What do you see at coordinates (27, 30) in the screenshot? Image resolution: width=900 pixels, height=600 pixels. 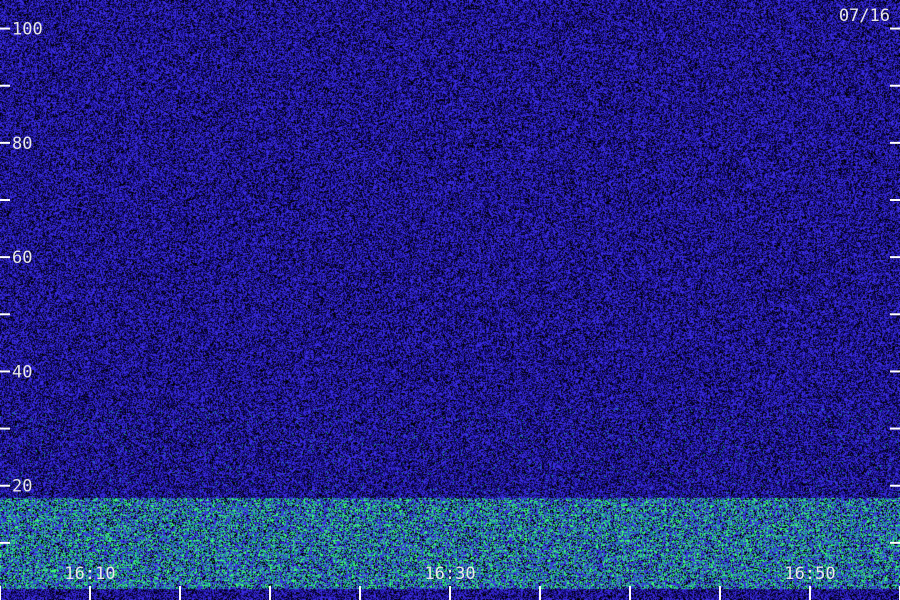 I see `y-tick-label: 100` at bounding box center [27, 30].